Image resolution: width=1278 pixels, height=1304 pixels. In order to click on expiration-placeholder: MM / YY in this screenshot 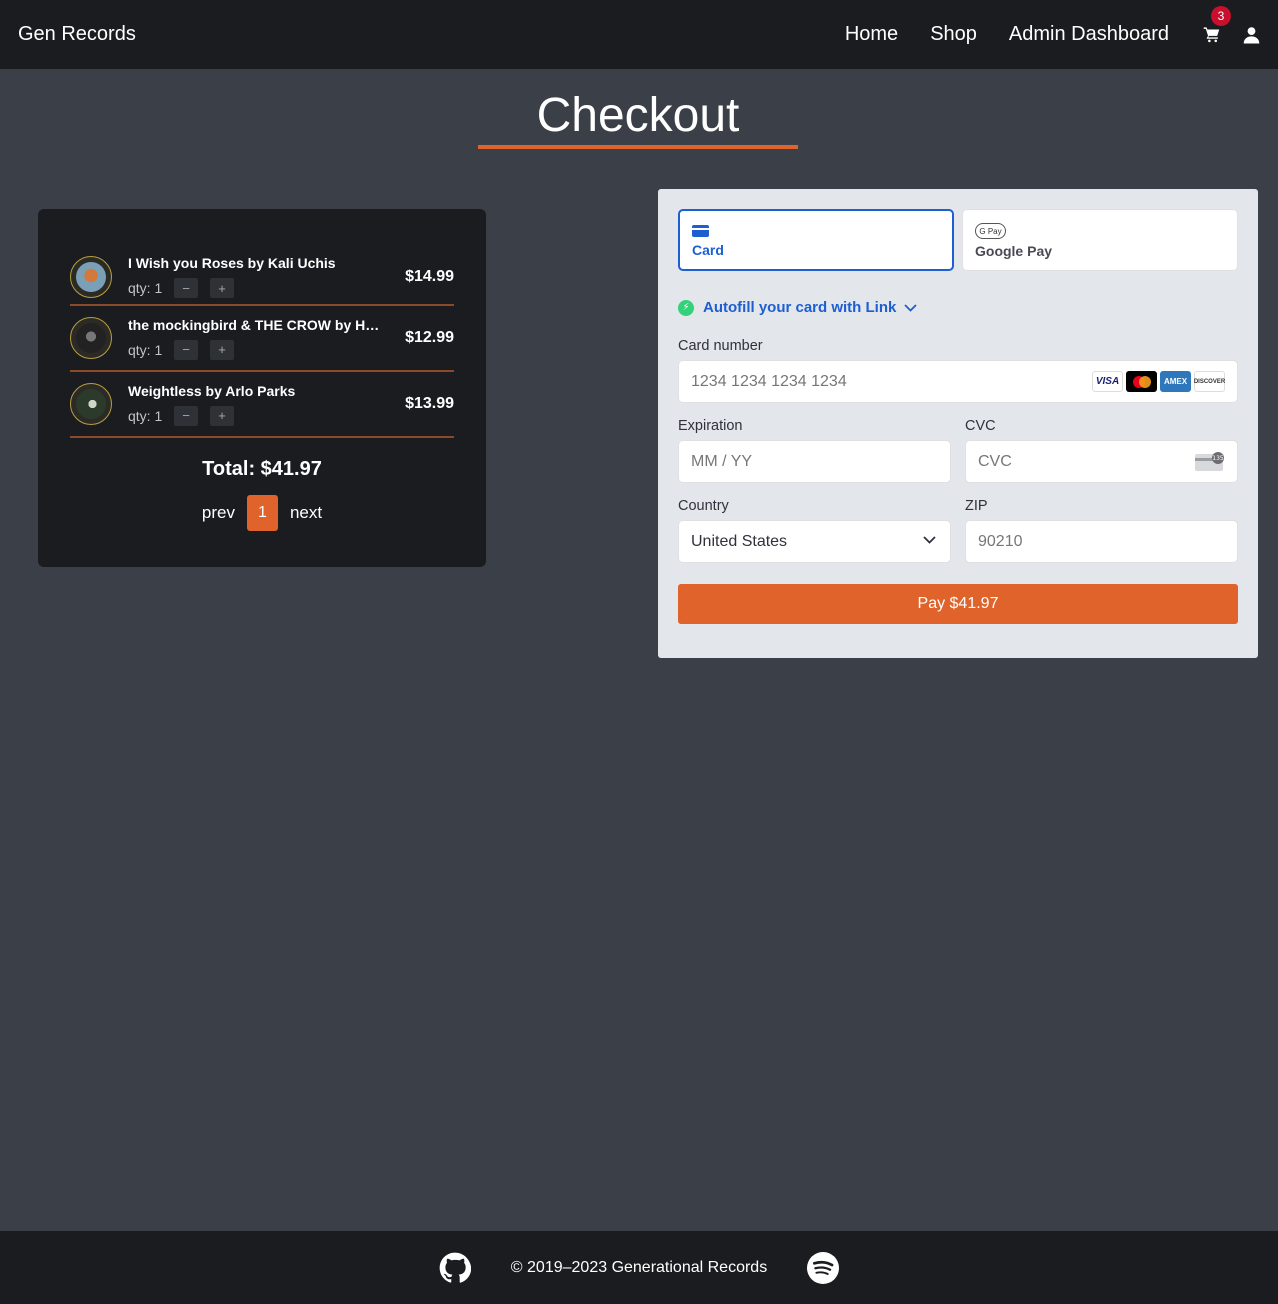, I will do `click(722, 461)`.